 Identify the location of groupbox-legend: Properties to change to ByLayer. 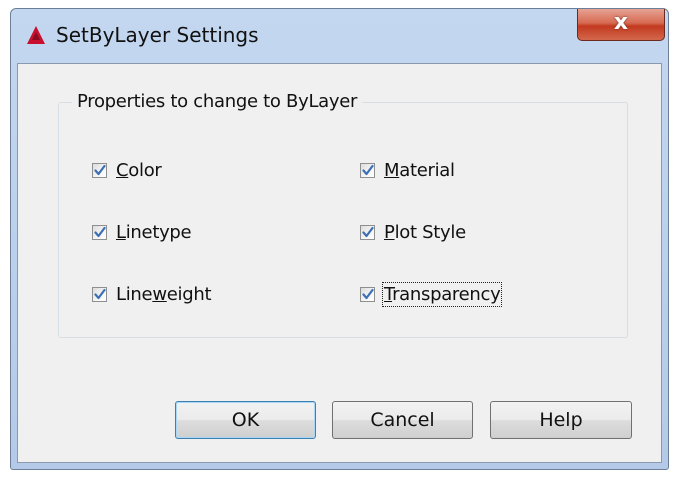
(217, 101).